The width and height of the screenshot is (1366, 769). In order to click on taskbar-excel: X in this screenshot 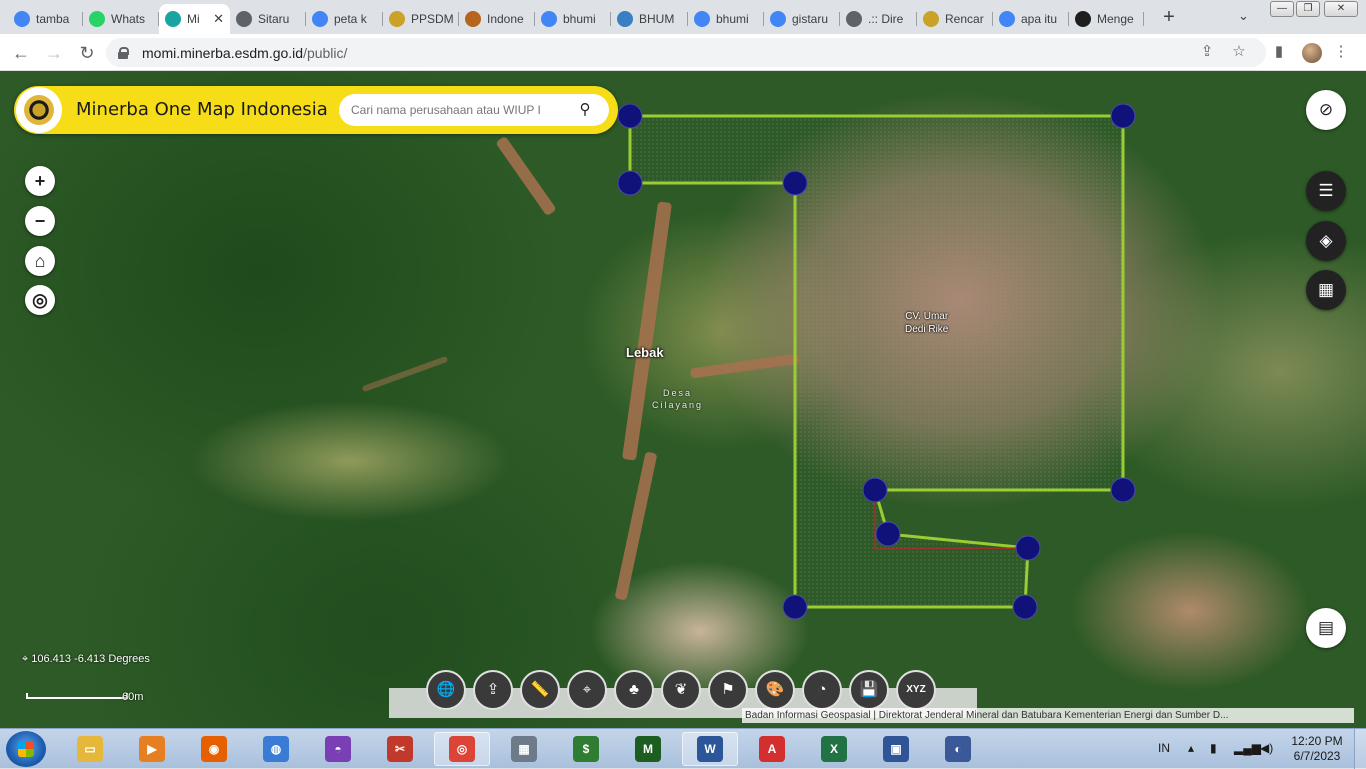, I will do `click(834, 749)`.